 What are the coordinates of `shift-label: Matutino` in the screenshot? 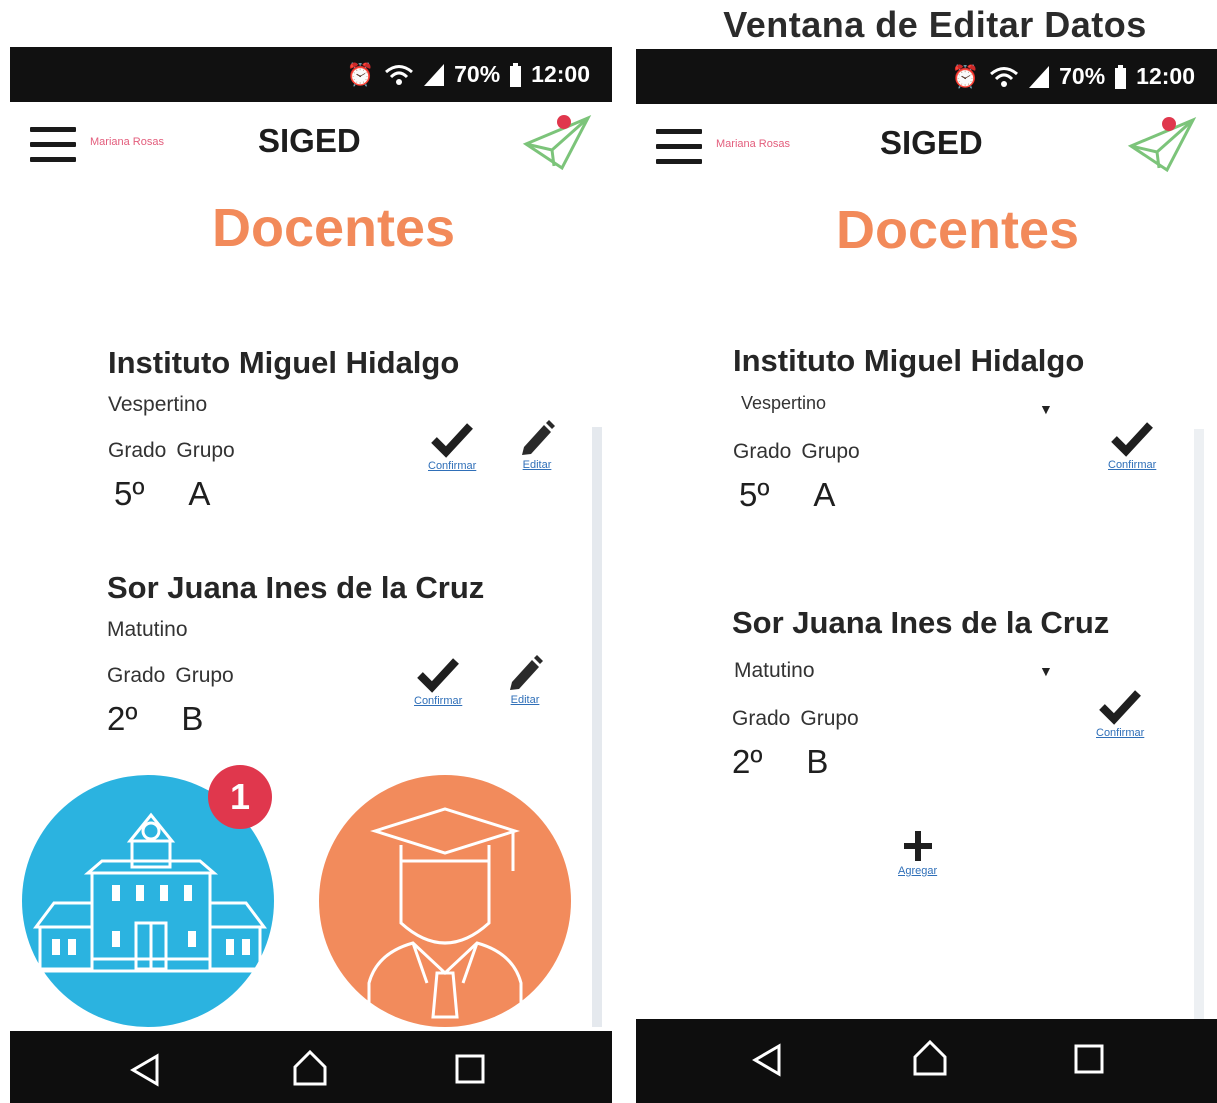 It's located at (147, 629).